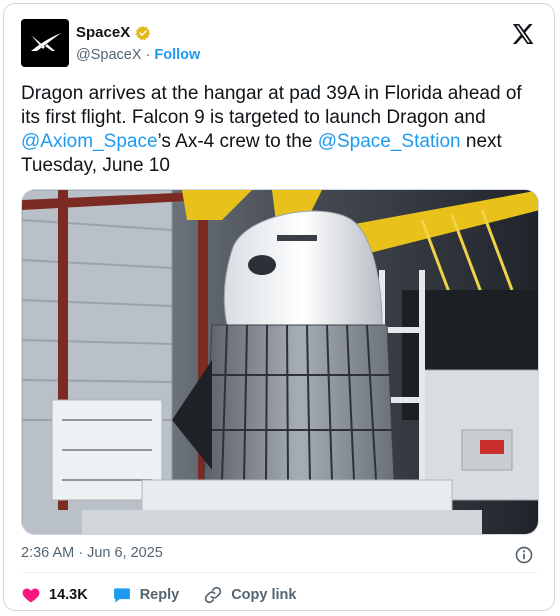 The width and height of the screenshot is (560, 616). I want to click on follow-link: Follow, so click(177, 55).